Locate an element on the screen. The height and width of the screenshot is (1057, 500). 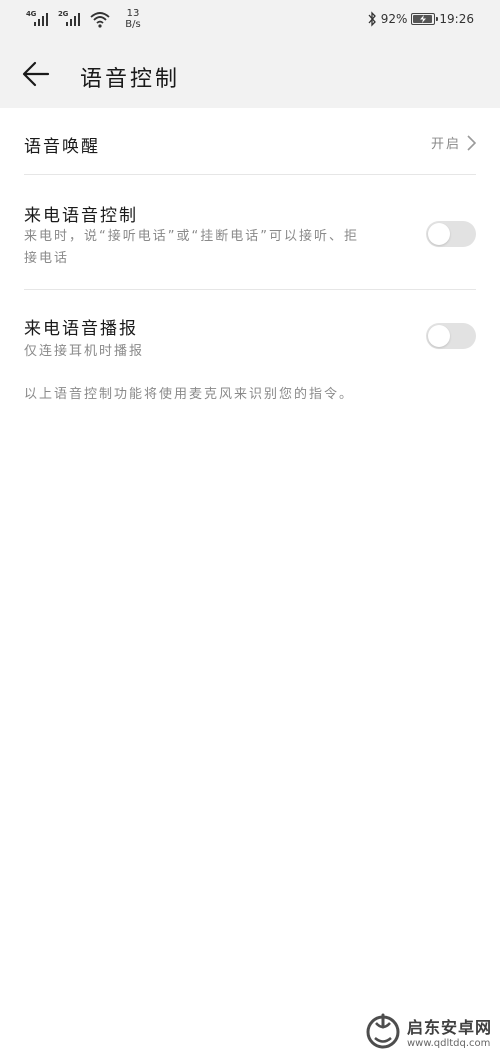
call-voice-control-label: 来电语音控制 is located at coordinates (81, 216).